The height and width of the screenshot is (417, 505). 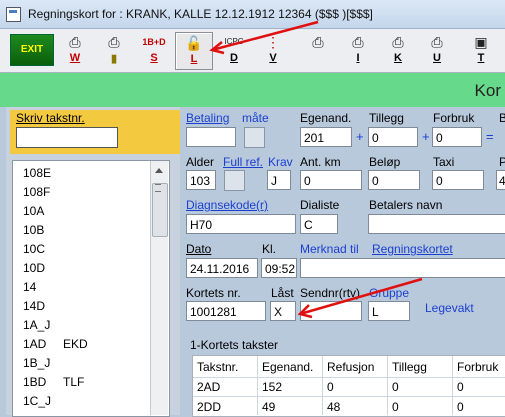 What do you see at coordinates (36, 363) in the screenshot?
I see `list-item: 1B_J` at bounding box center [36, 363].